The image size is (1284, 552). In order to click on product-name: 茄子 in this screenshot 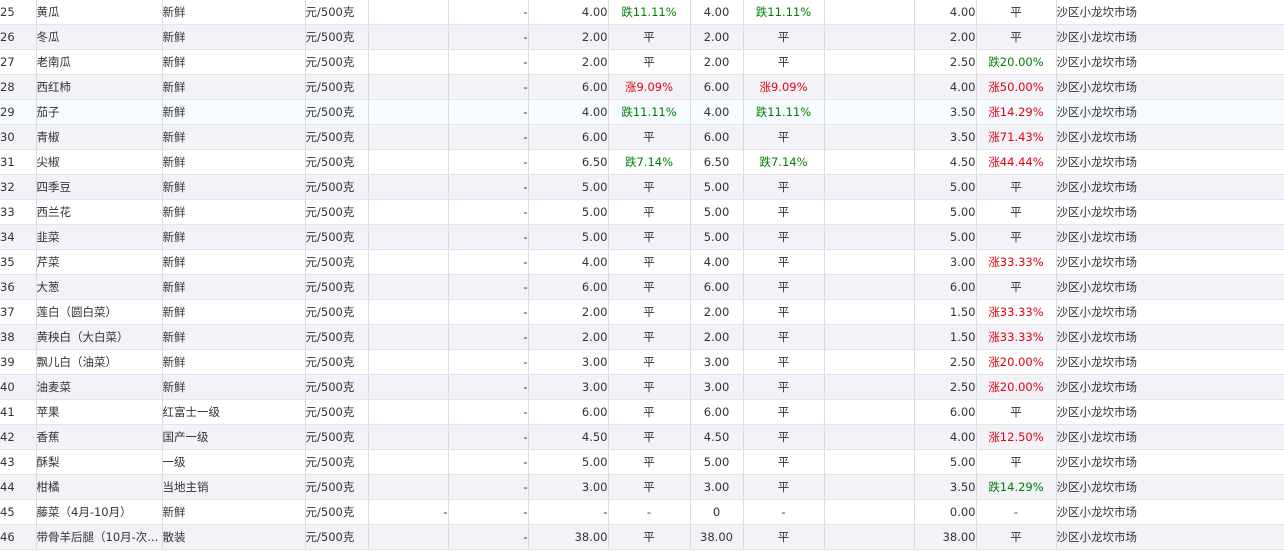, I will do `click(99, 112)`.